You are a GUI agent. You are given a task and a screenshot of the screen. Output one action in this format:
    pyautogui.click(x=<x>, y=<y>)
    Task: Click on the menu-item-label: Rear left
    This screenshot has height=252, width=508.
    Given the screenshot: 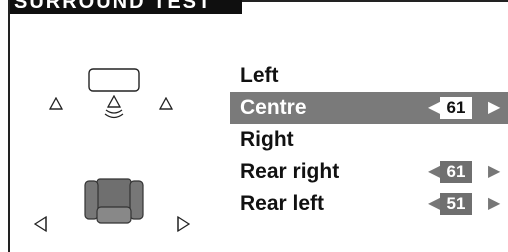 What is the action you would take?
    pyautogui.click(x=282, y=203)
    